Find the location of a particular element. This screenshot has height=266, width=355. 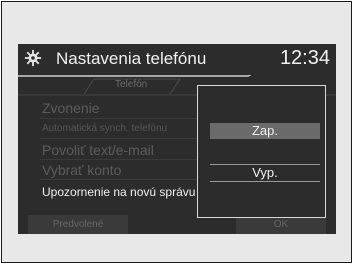

title-bar: Nastavenia telefónu 12:34 is located at coordinates (177, 59).